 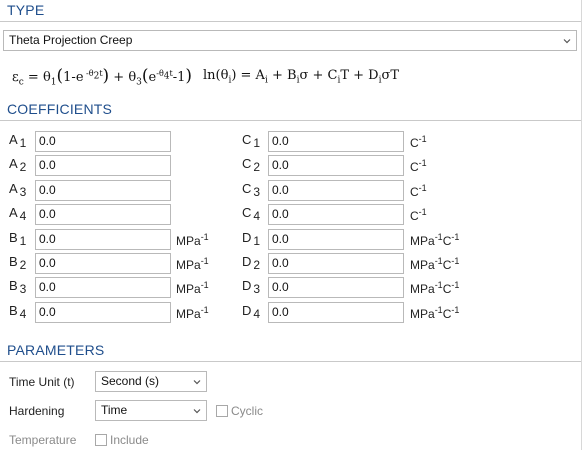 I want to click on coef-label-d3: D3, so click(x=251, y=287).